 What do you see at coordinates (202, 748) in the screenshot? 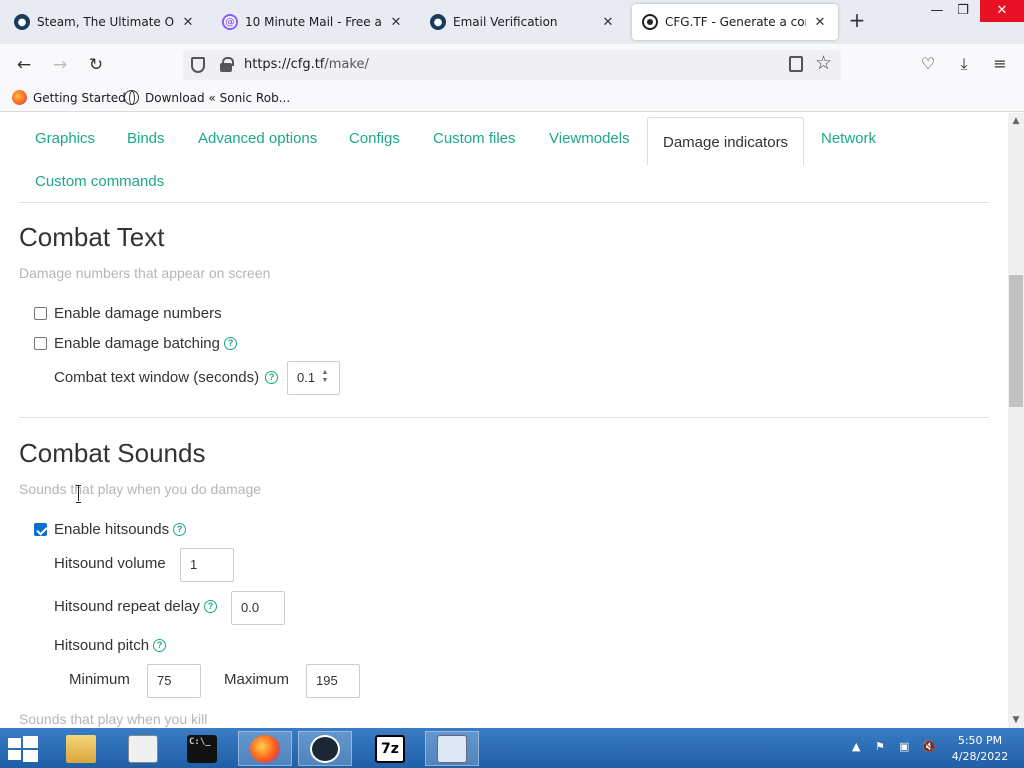
I see `taskbar-command-prompt: C:\_` at bounding box center [202, 748].